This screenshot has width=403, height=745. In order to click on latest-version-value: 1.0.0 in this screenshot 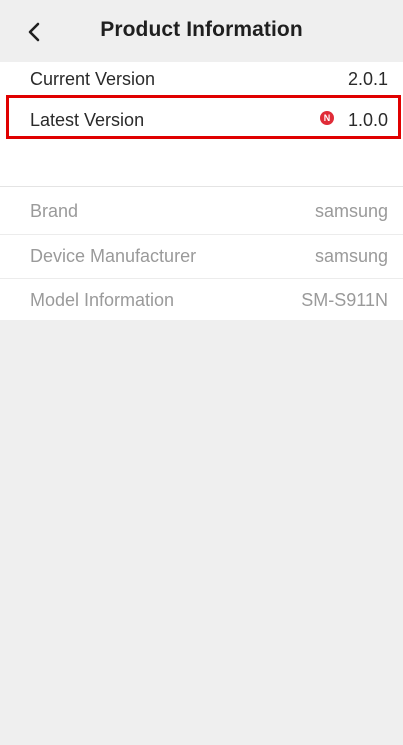, I will do `click(367, 119)`.